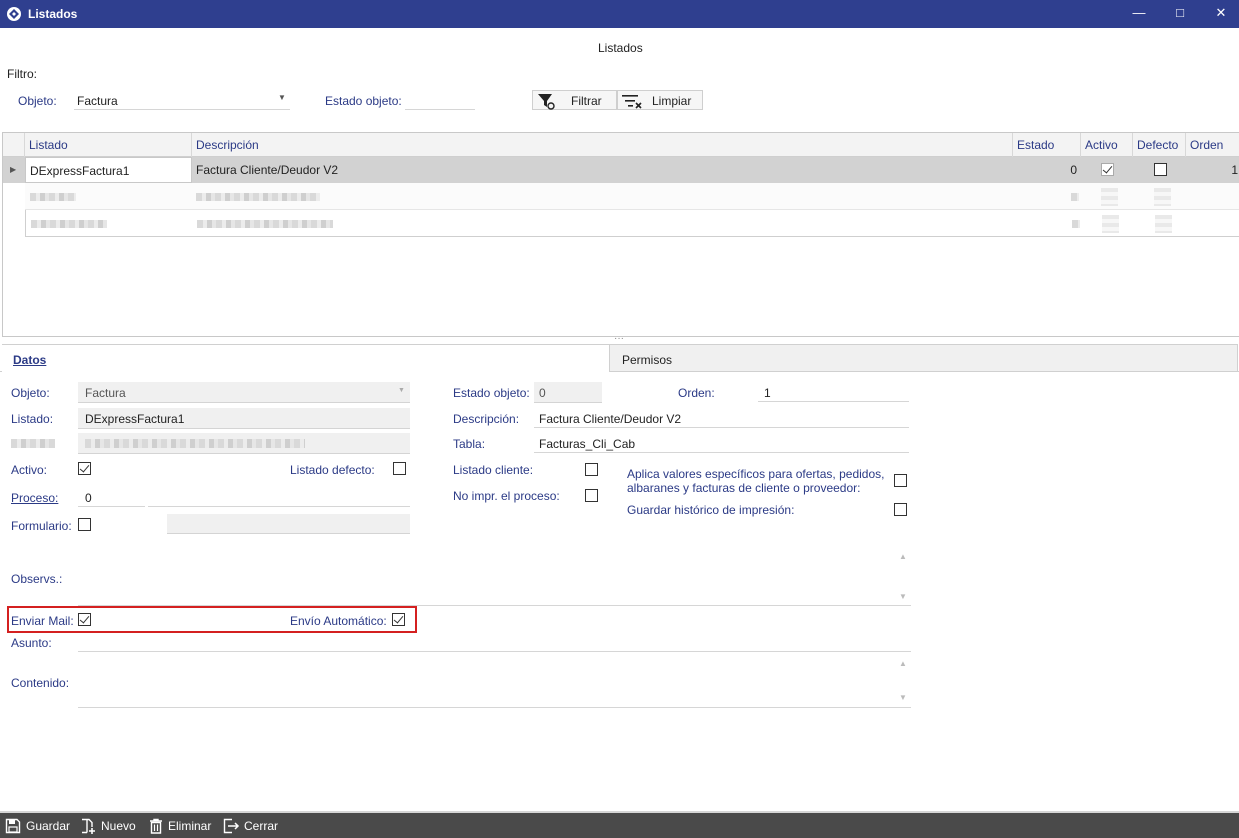 The image size is (1239, 838). Describe the element at coordinates (1159, 145) in the screenshot. I see `column-header-defecto: Defecto` at that location.